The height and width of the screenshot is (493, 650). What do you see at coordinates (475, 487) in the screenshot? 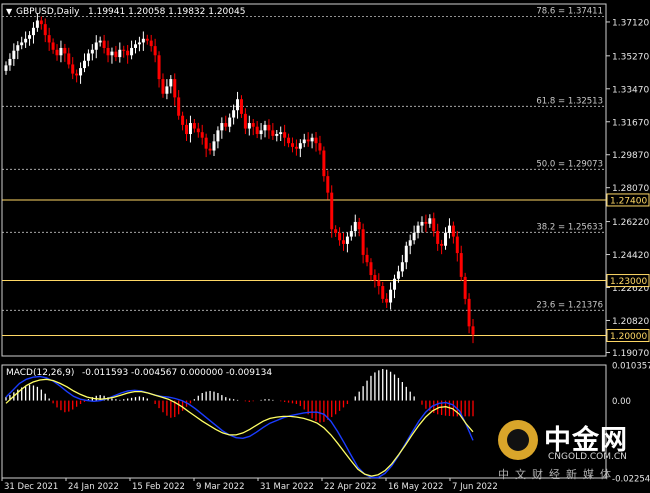
I see `time-axis-label: 7 Jun 2022` at bounding box center [475, 487].